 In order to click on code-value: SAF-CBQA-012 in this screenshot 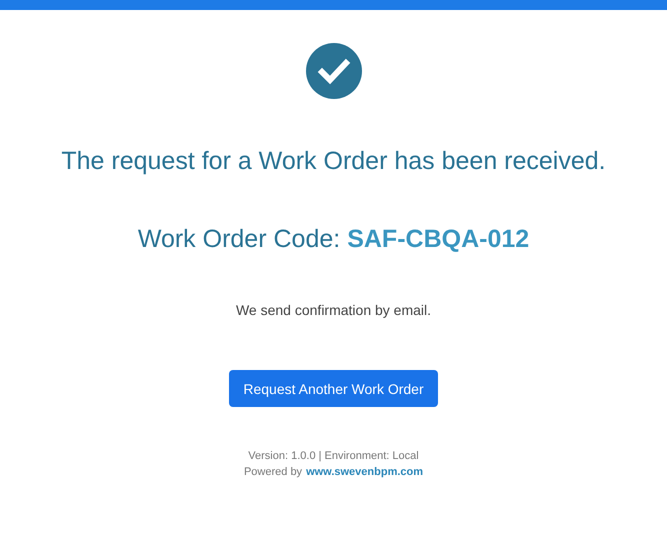, I will do `click(438, 239)`.